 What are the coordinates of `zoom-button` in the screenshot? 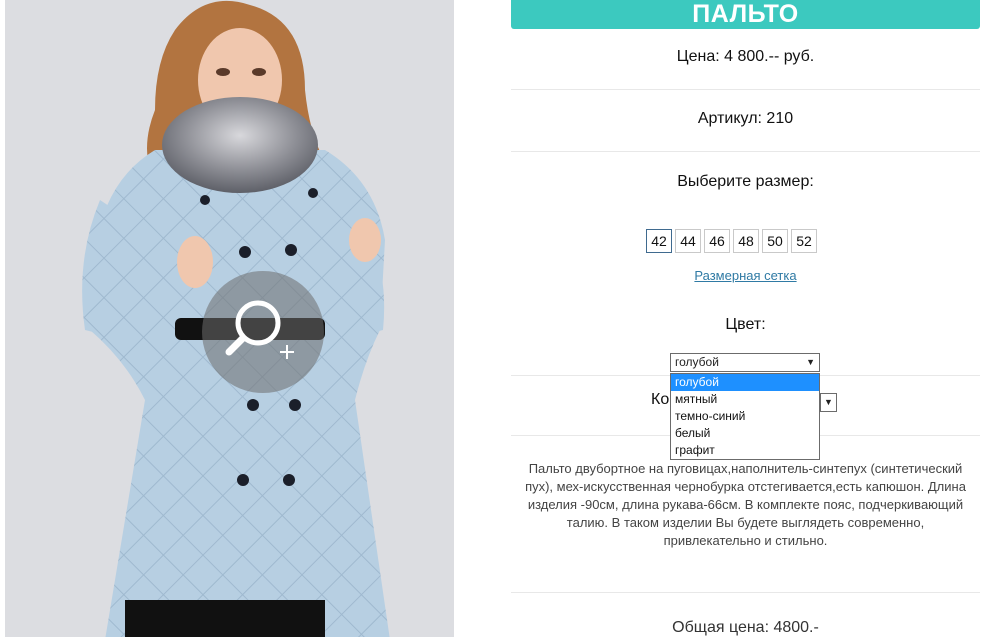 It's located at (263, 332).